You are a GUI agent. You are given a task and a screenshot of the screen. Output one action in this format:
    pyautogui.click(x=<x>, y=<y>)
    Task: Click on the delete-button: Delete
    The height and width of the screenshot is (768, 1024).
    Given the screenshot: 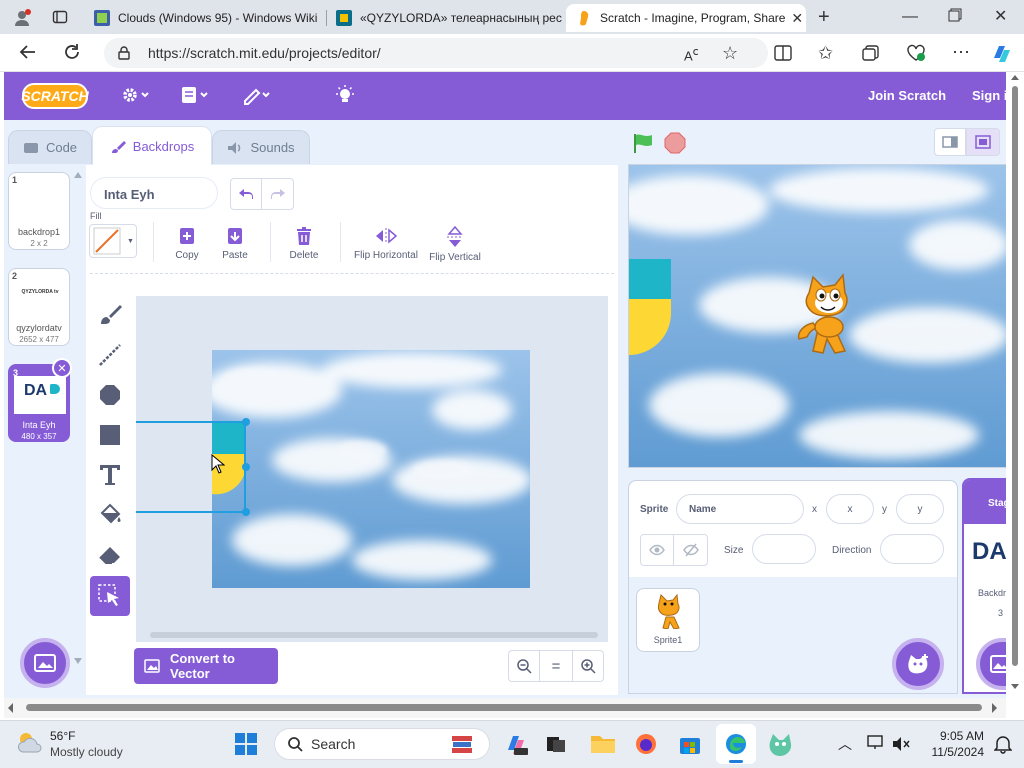 What is the action you would take?
    pyautogui.click(x=304, y=243)
    